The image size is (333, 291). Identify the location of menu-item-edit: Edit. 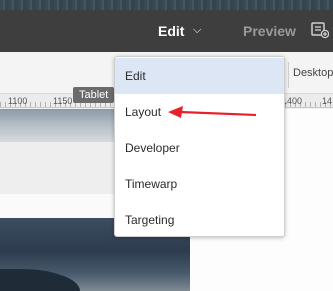
(199, 76).